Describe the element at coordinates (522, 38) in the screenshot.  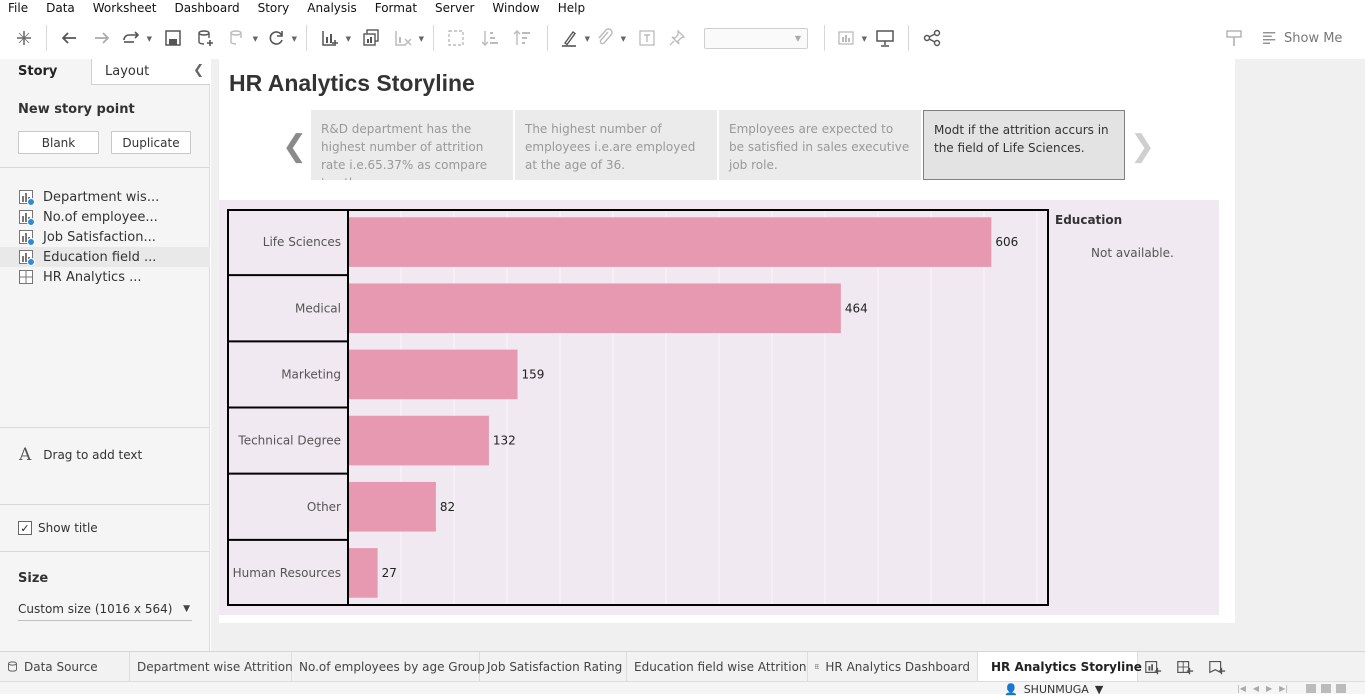
I see `sort-descending-icon` at that location.